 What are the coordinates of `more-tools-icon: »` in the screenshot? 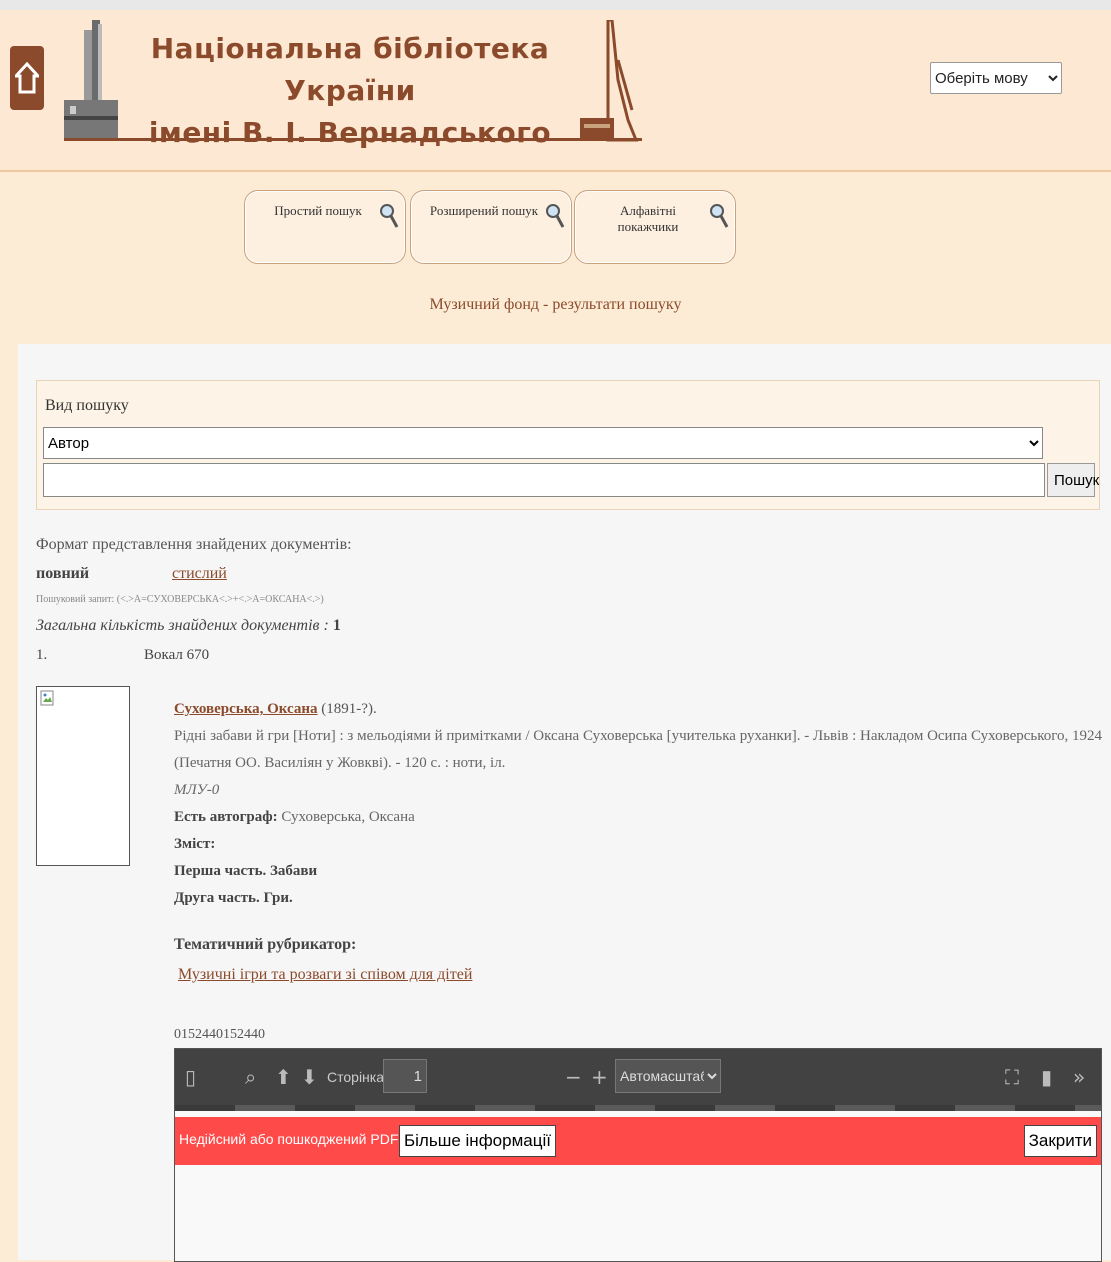 It's located at (1079, 1077).